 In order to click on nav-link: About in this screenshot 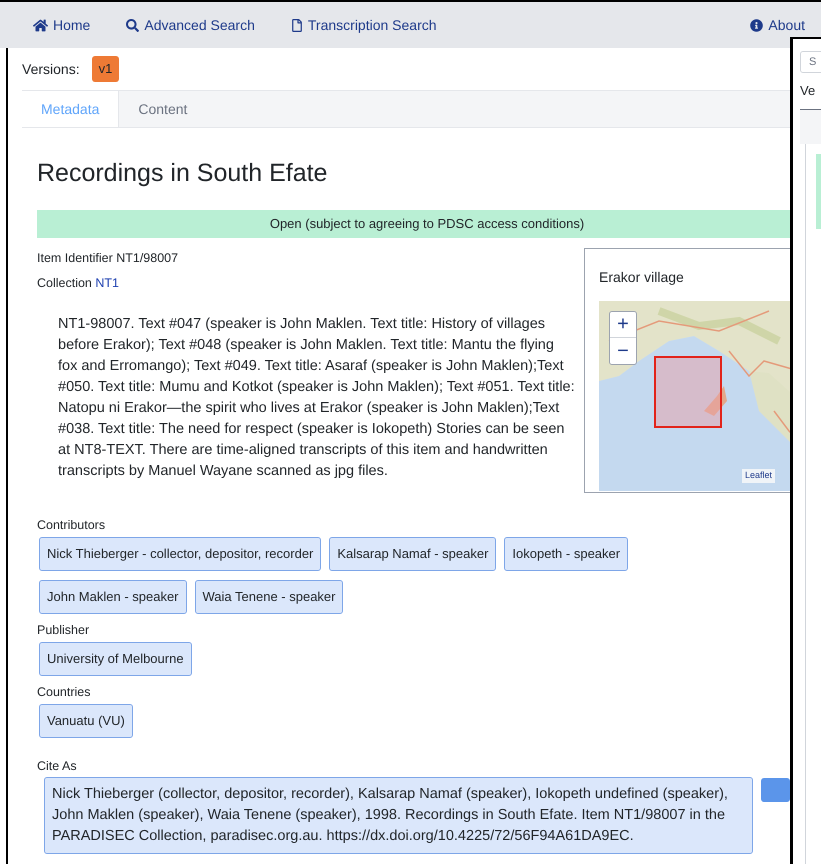, I will do `click(777, 25)`.